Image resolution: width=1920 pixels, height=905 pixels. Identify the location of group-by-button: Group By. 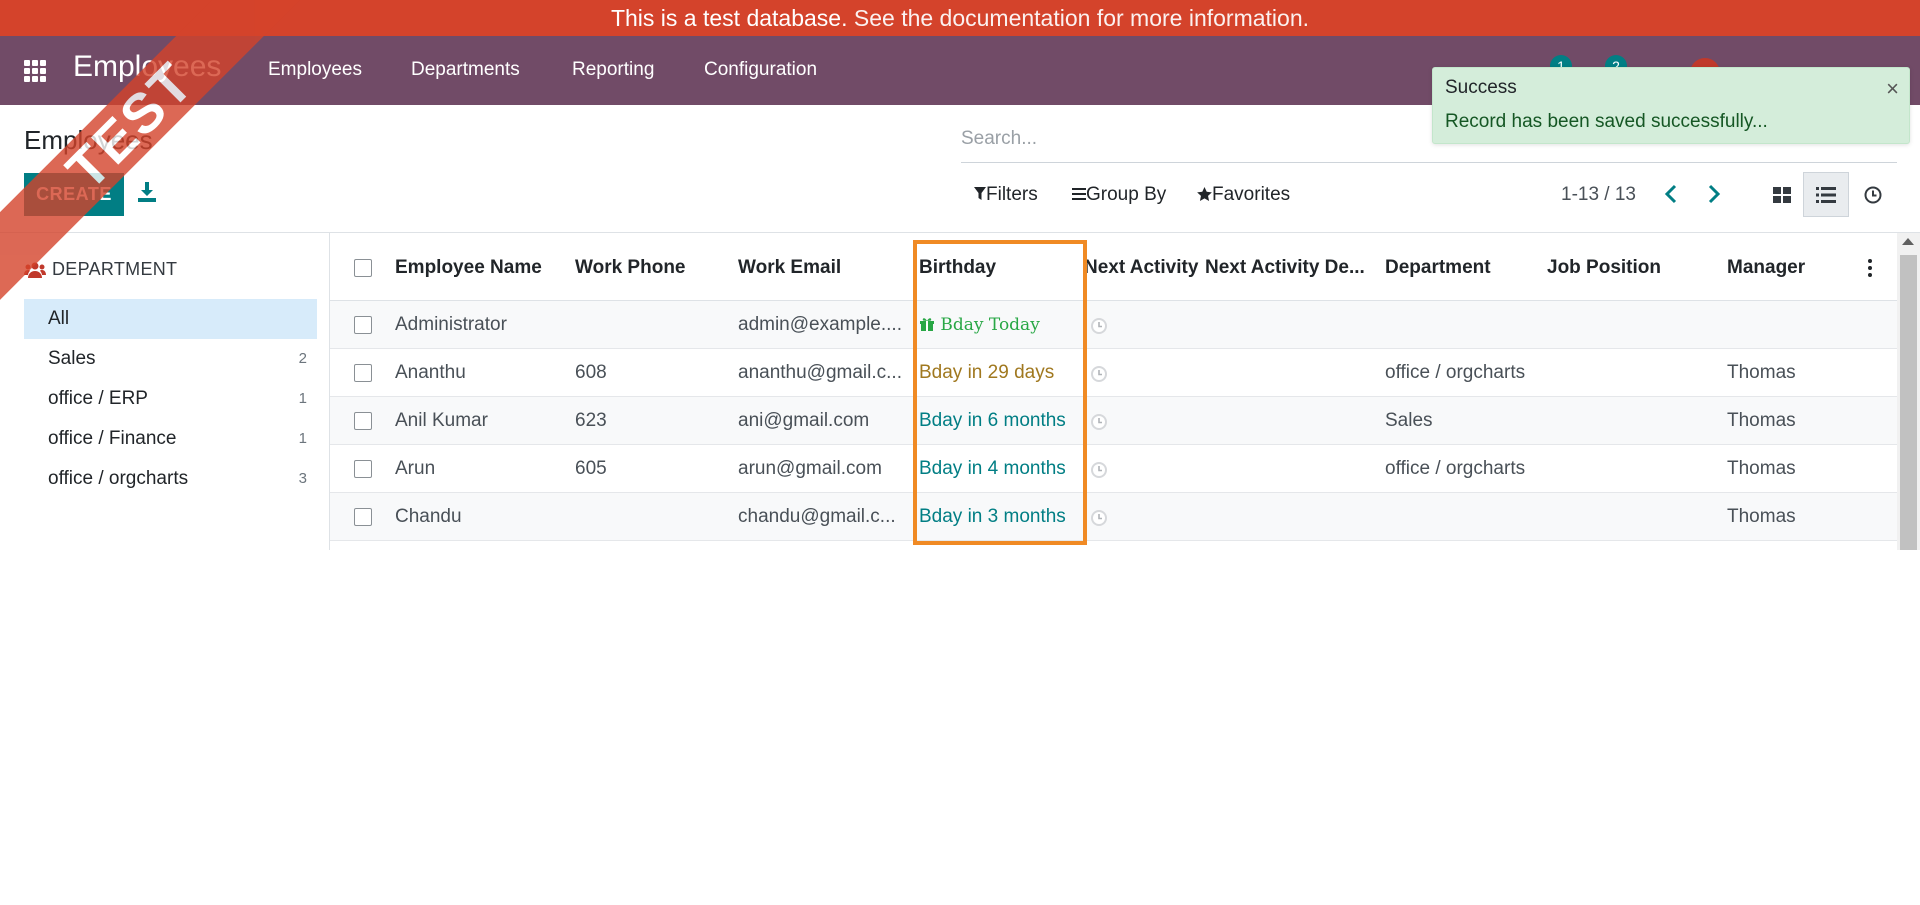
(1119, 195).